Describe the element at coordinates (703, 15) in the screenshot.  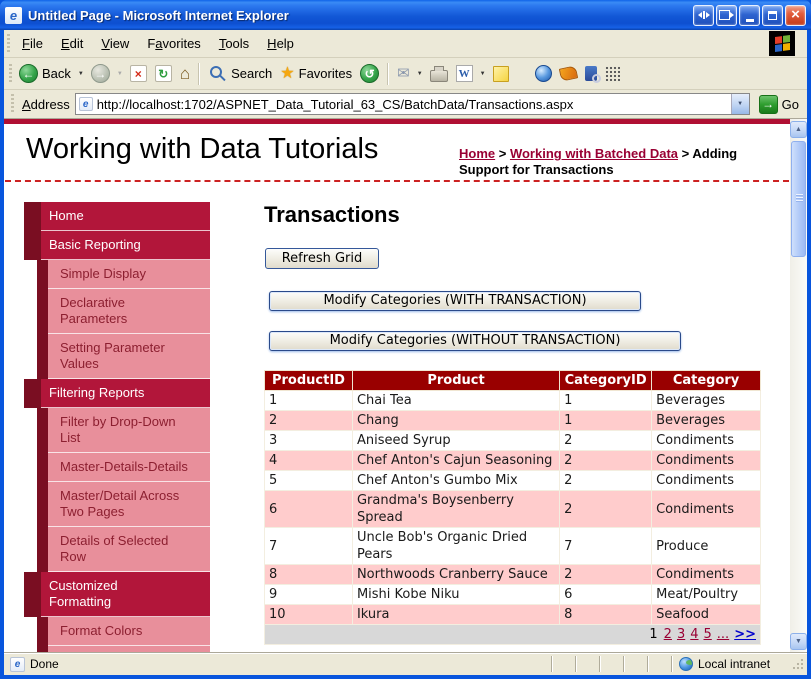
I see `resize-horizontal-button` at that location.